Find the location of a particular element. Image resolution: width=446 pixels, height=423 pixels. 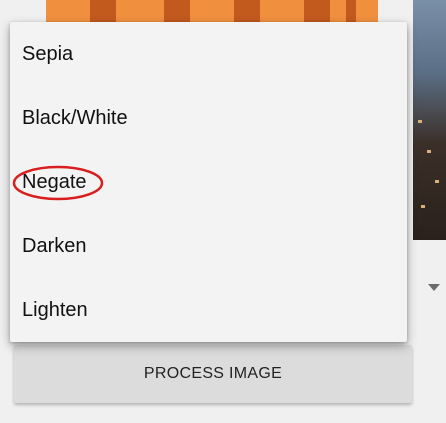

menu-item-negate: Negate is located at coordinates (208, 182).